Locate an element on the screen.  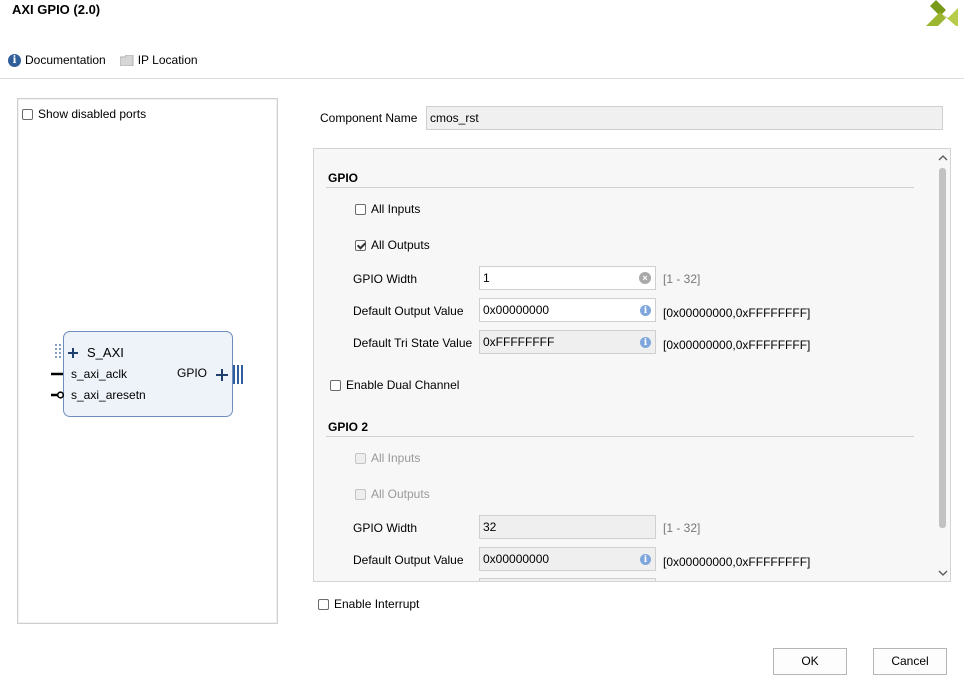
enable-interrupt-label: Enable Interrupt is located at coordinates (377, 604).